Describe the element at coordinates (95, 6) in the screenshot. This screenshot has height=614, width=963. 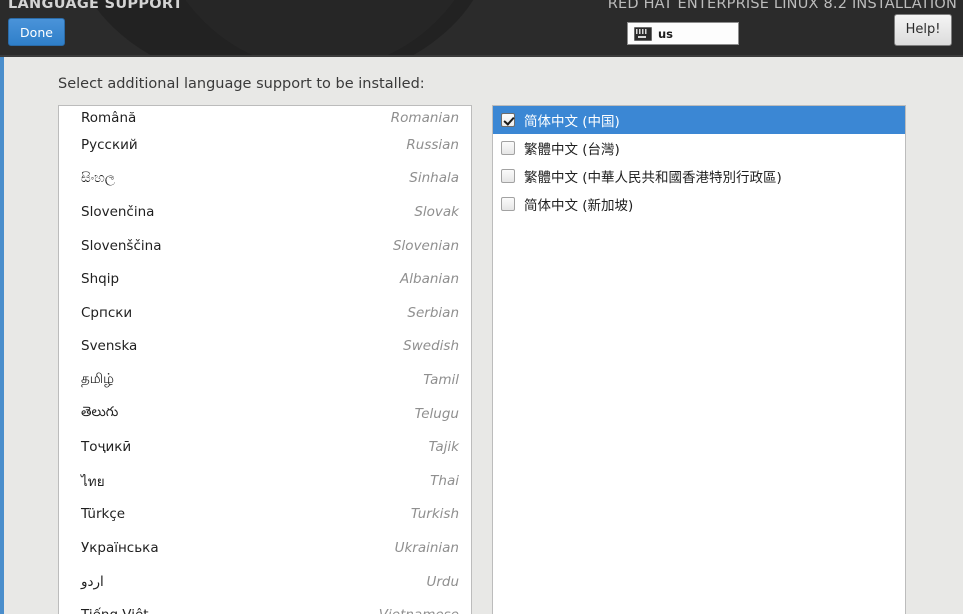
I see `page-title: LANGUAGE SUPPORT` at that location.